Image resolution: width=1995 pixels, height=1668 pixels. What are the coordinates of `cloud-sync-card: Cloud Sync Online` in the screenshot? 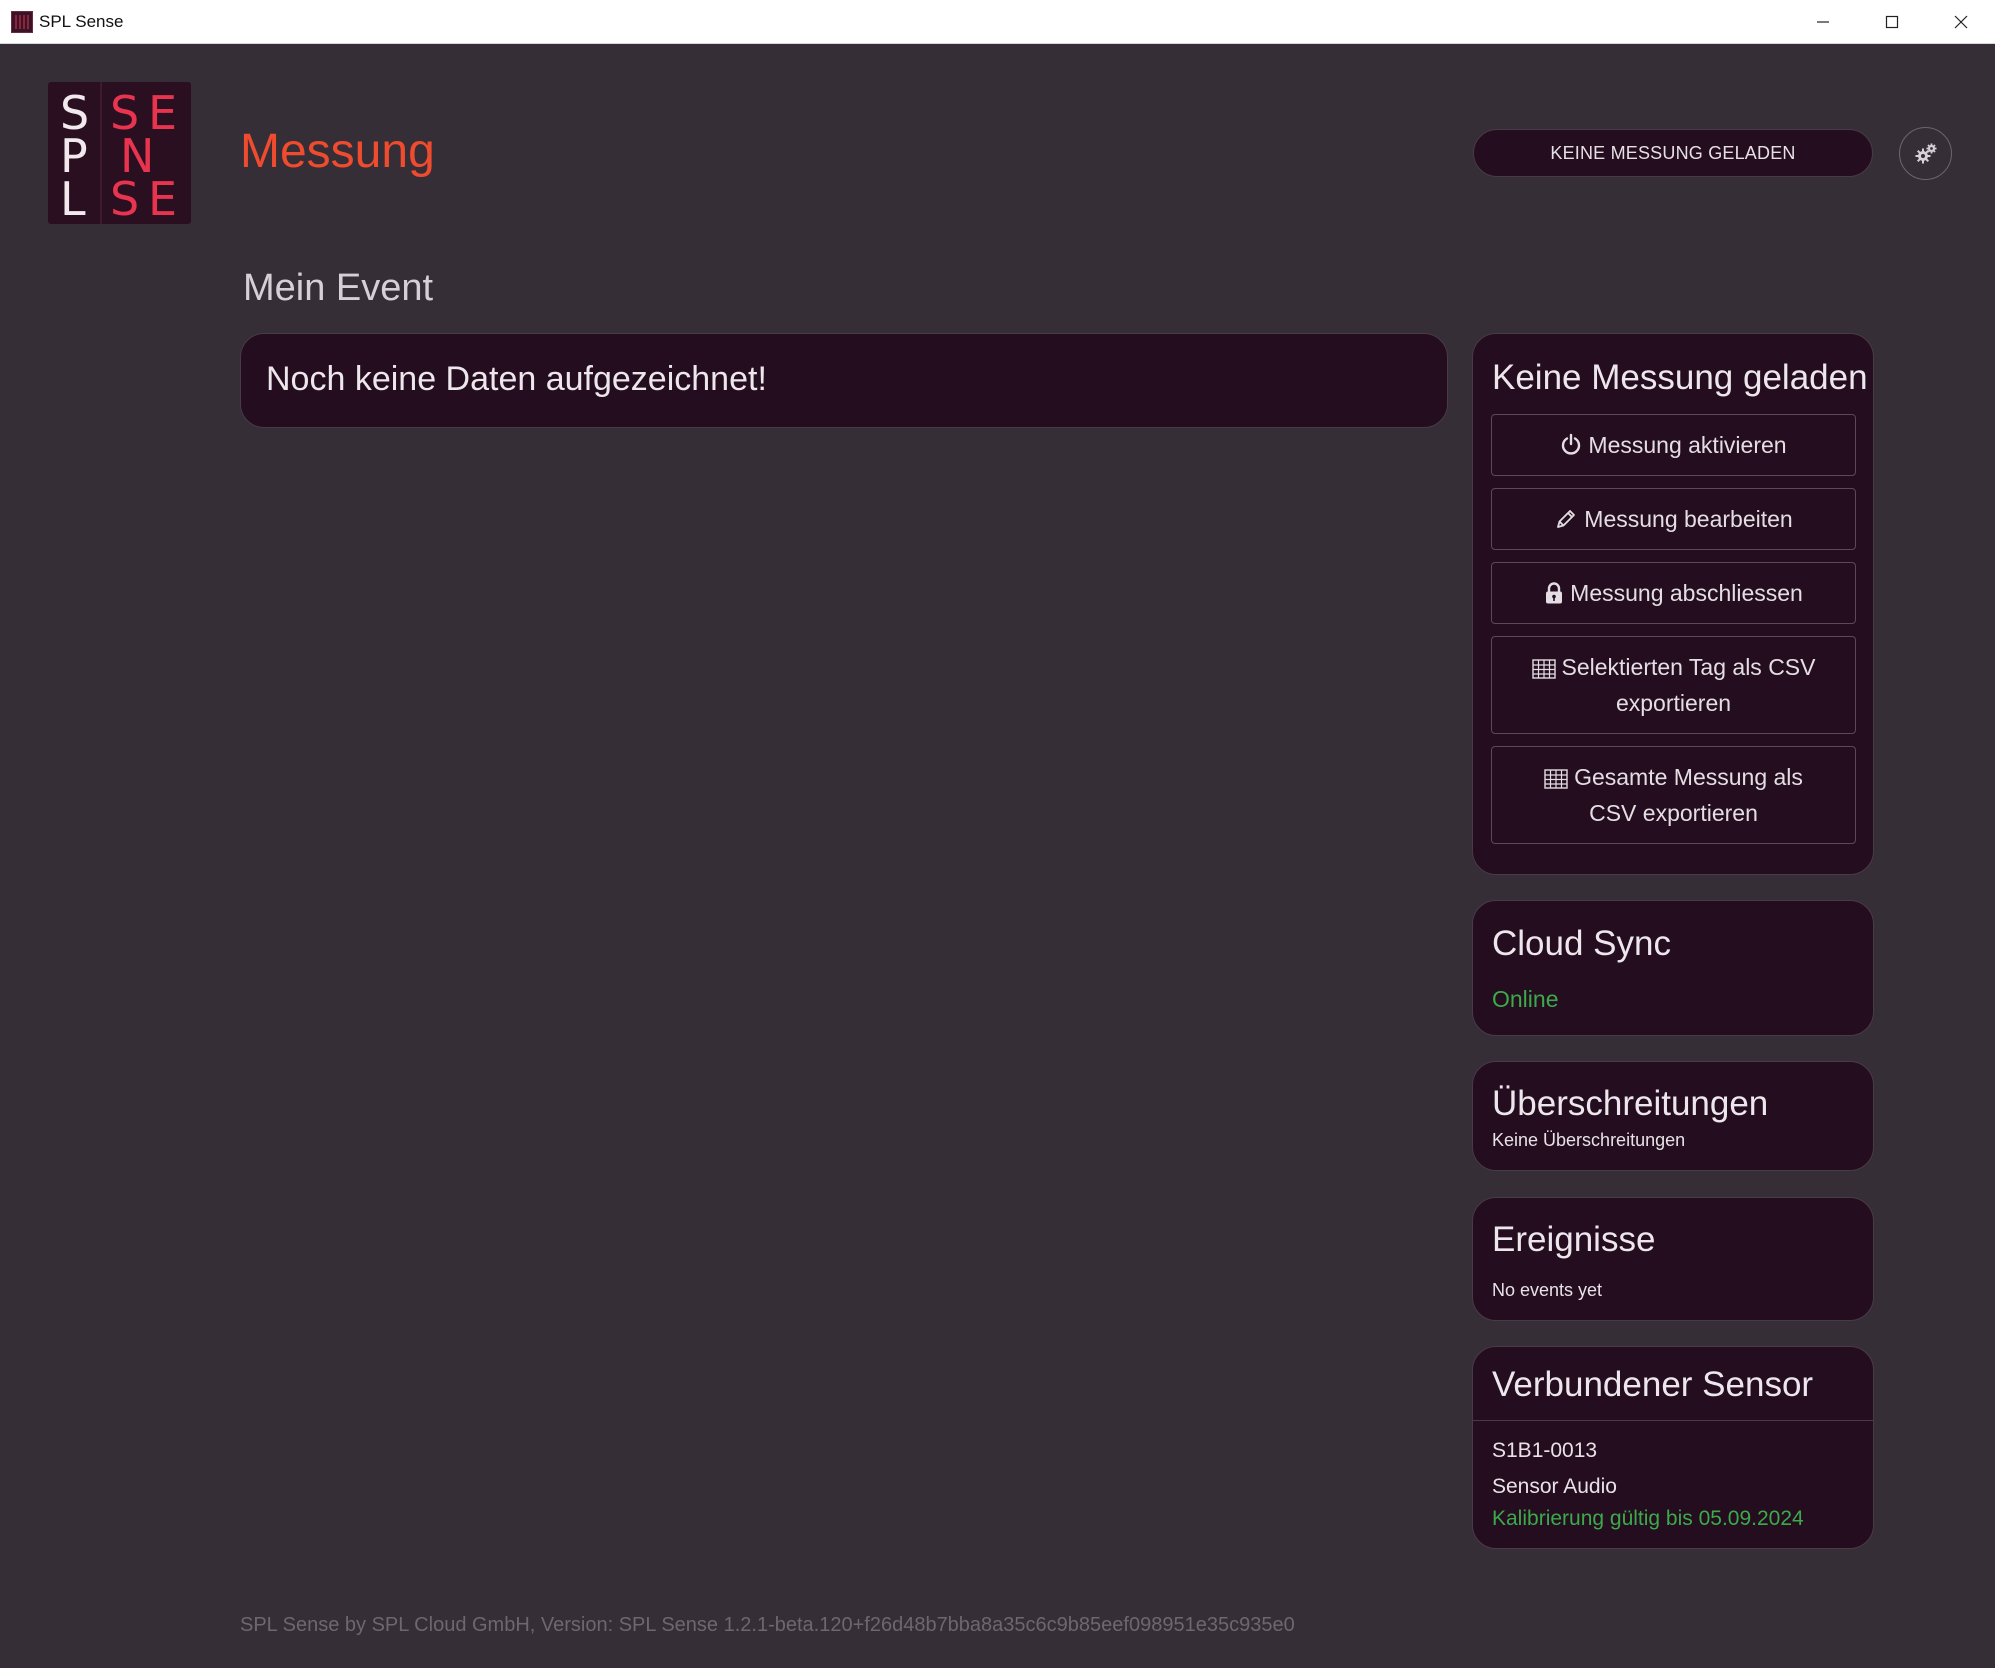 It's located at (1673, 968).